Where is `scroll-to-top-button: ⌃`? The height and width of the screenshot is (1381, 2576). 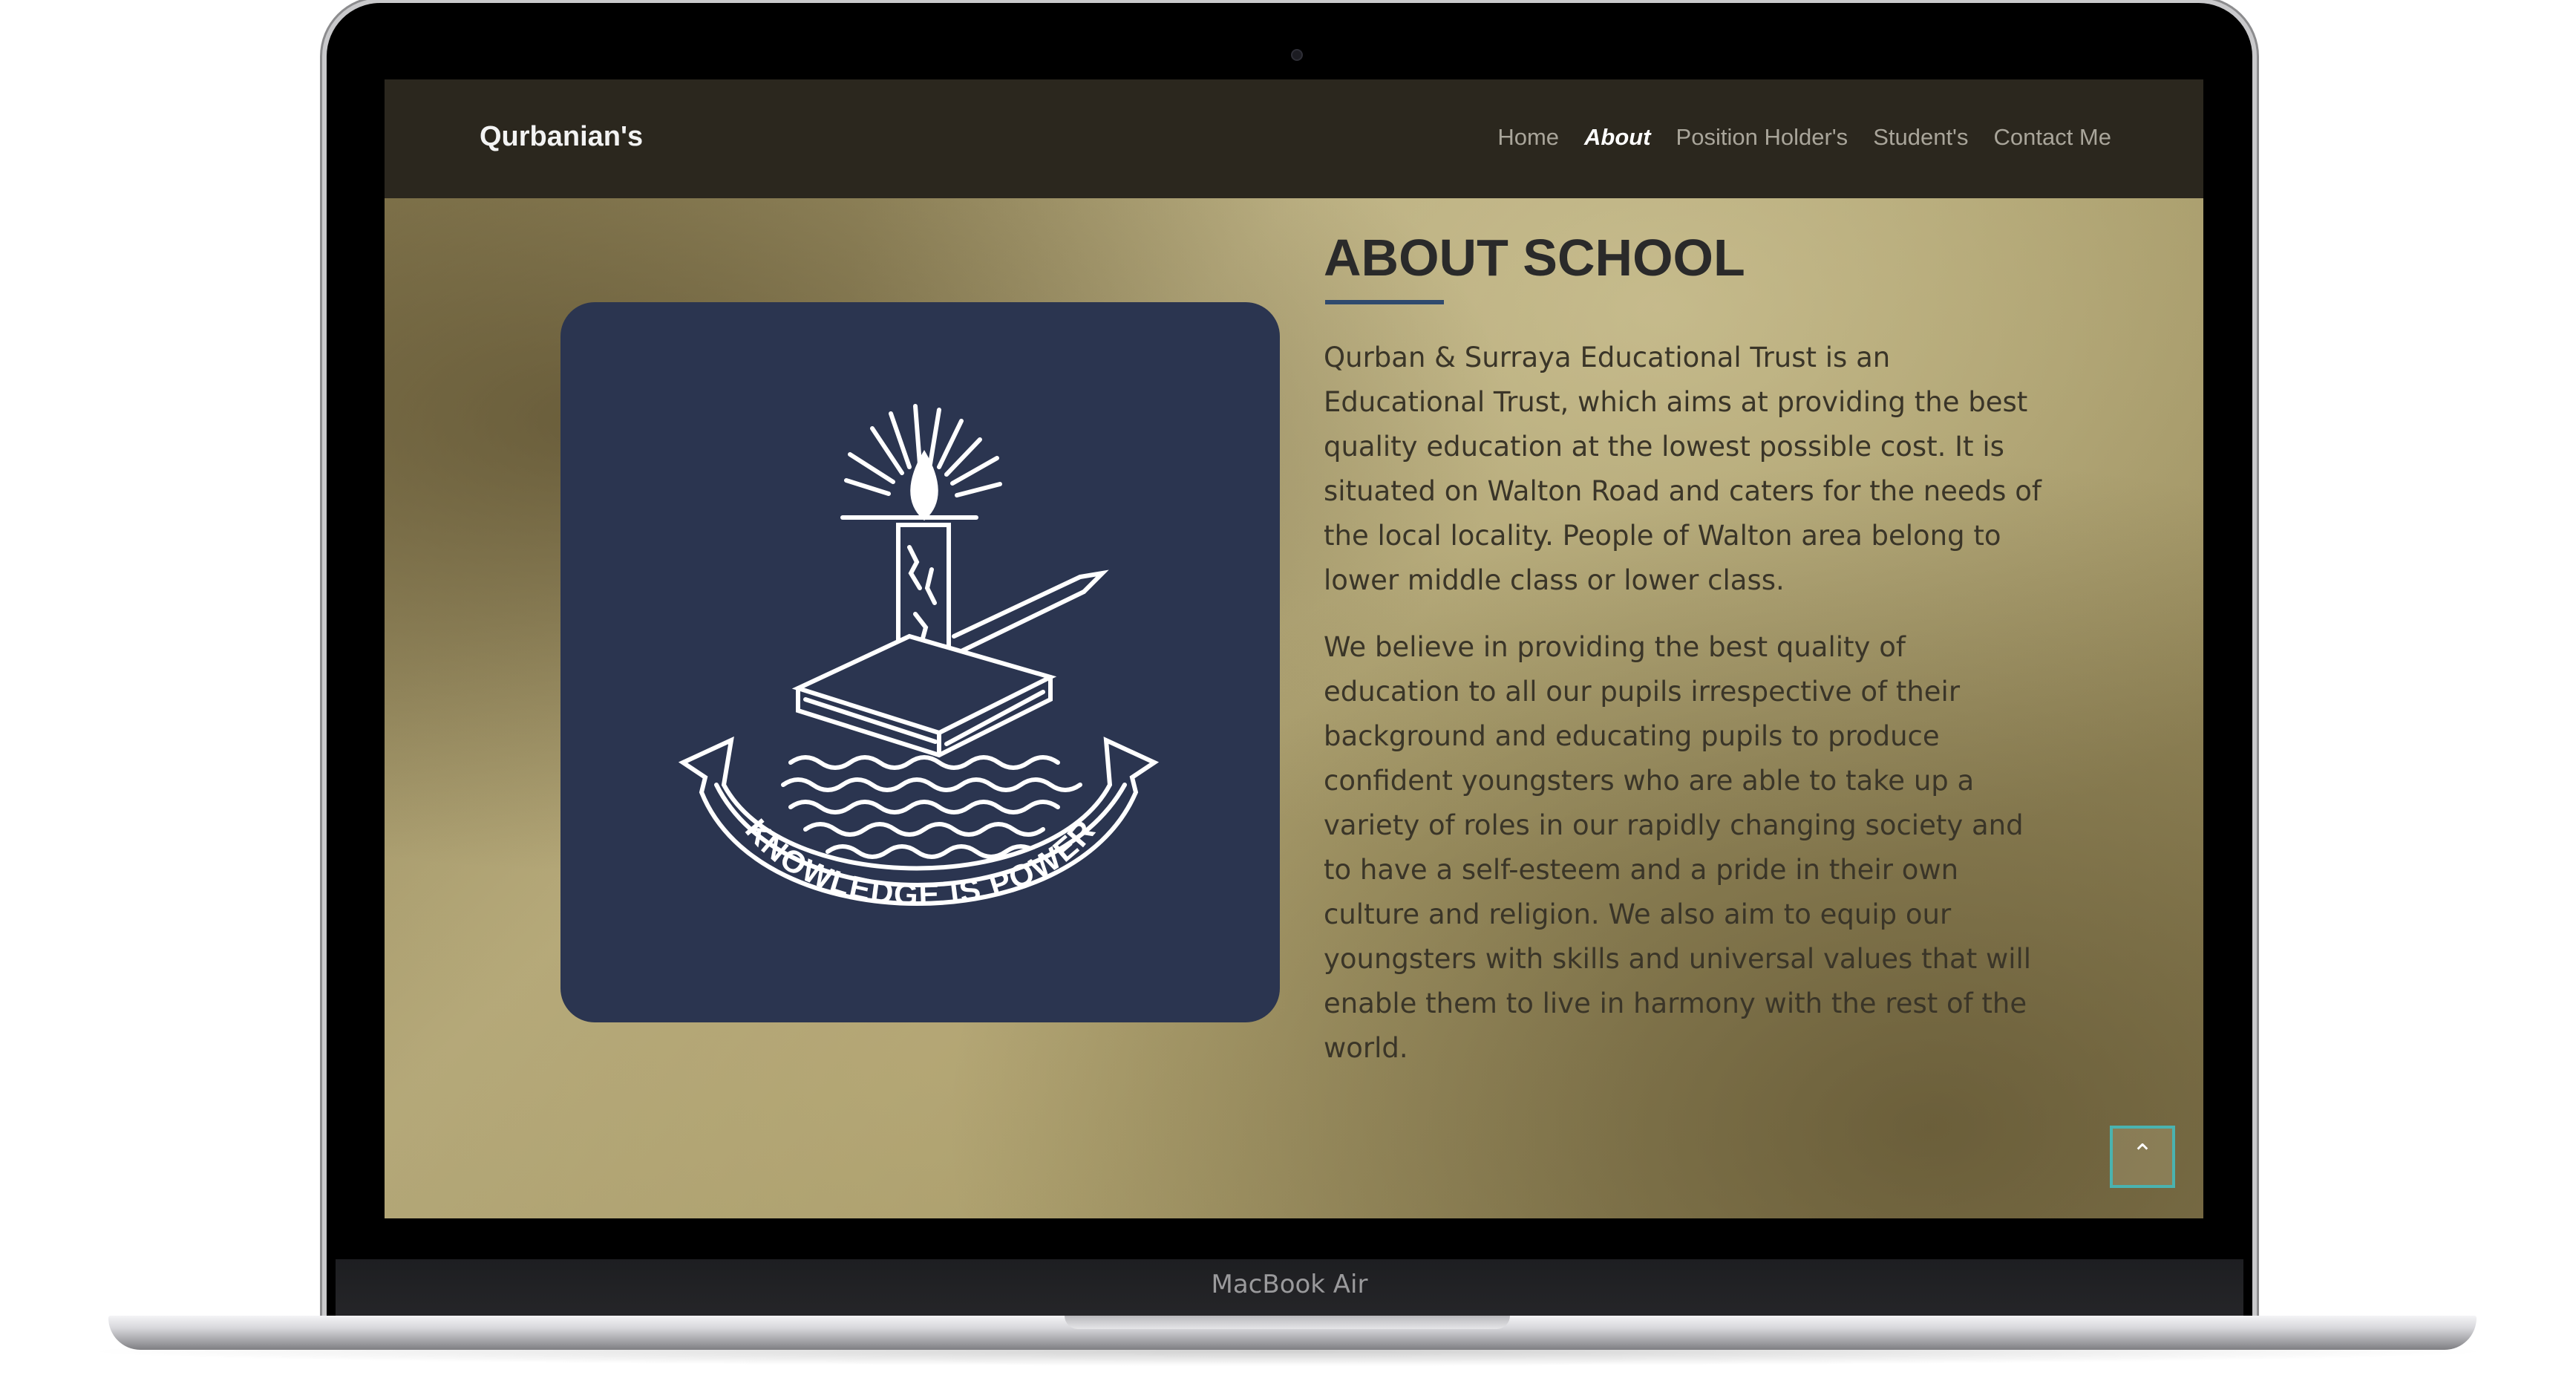
scroll-to-top-button: ⌃ is located at coordinates (2142, 1157).